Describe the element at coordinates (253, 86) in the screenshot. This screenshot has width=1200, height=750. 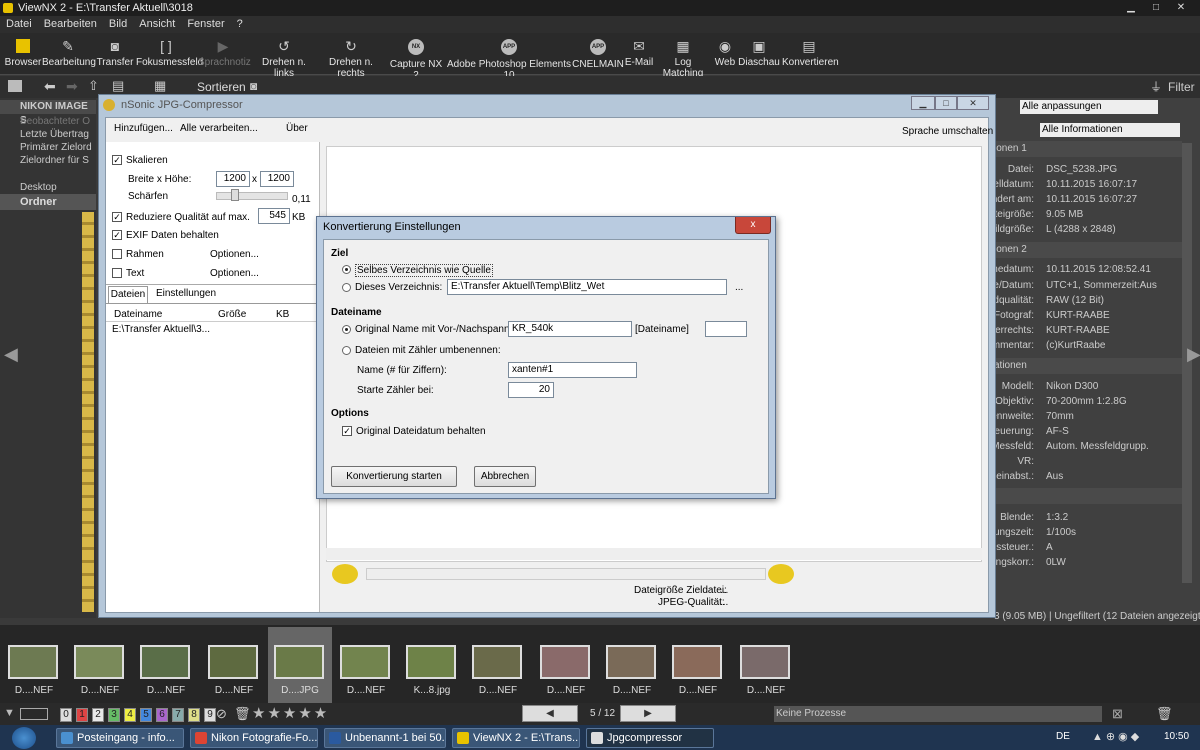
I see `camera-filter-icon: ◙` at that location.